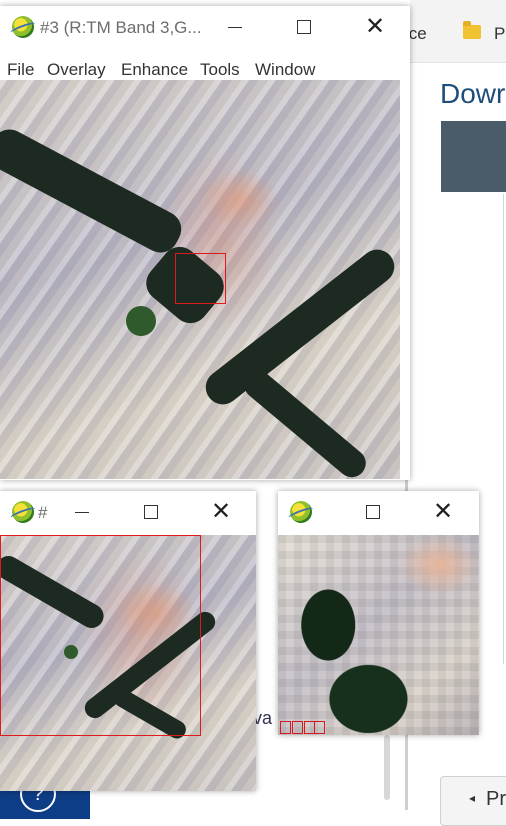 The height and width of the screenshot is (826, 506). I want to click on scroll-window-titlebar: # ✕, so click(128, 512).